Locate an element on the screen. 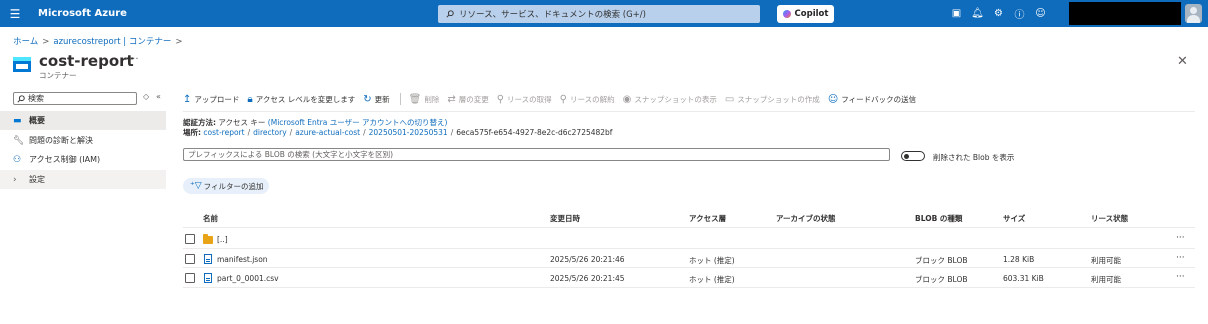  upload-label: アップロード is located at coordinates (217, 99).